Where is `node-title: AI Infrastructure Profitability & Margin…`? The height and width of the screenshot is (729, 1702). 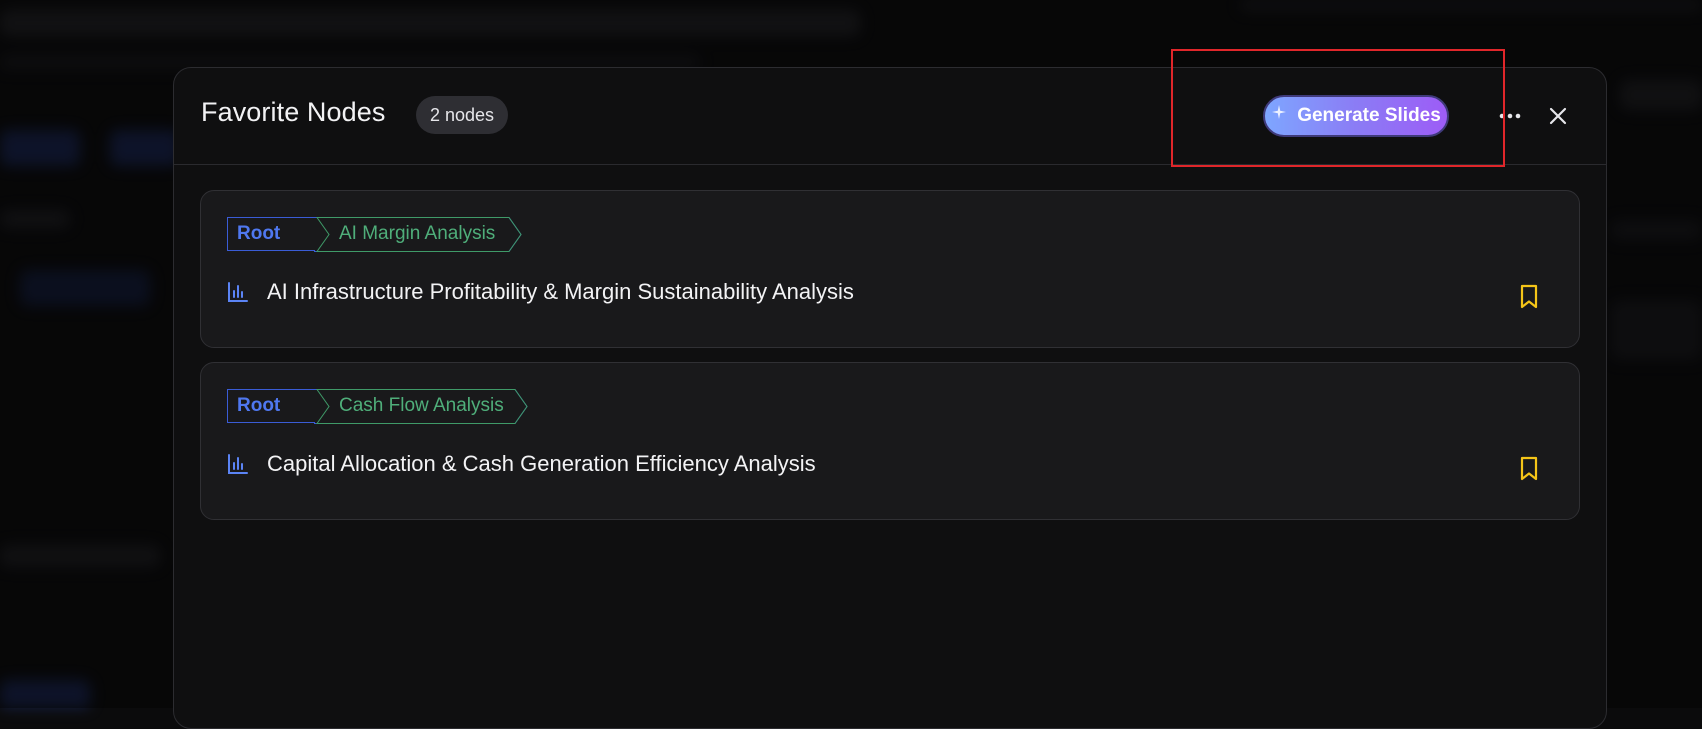
node-title: AI Infrastructure Profitability & Margin… is located at coordinates (560, 292).